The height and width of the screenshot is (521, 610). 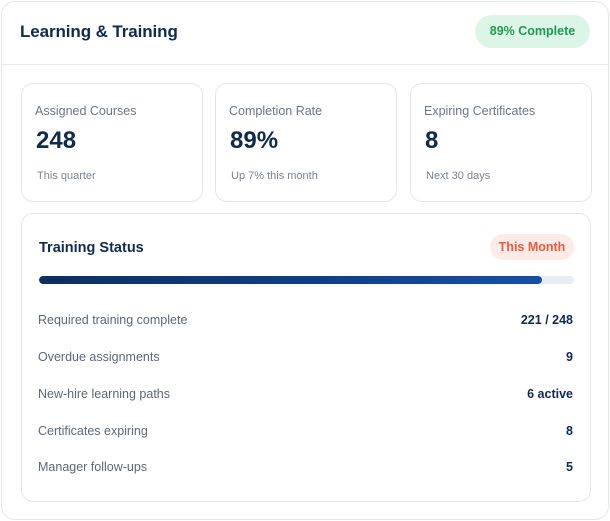 I want to click on stat-subtext: Next 30 days, so click(x=458, y=176).